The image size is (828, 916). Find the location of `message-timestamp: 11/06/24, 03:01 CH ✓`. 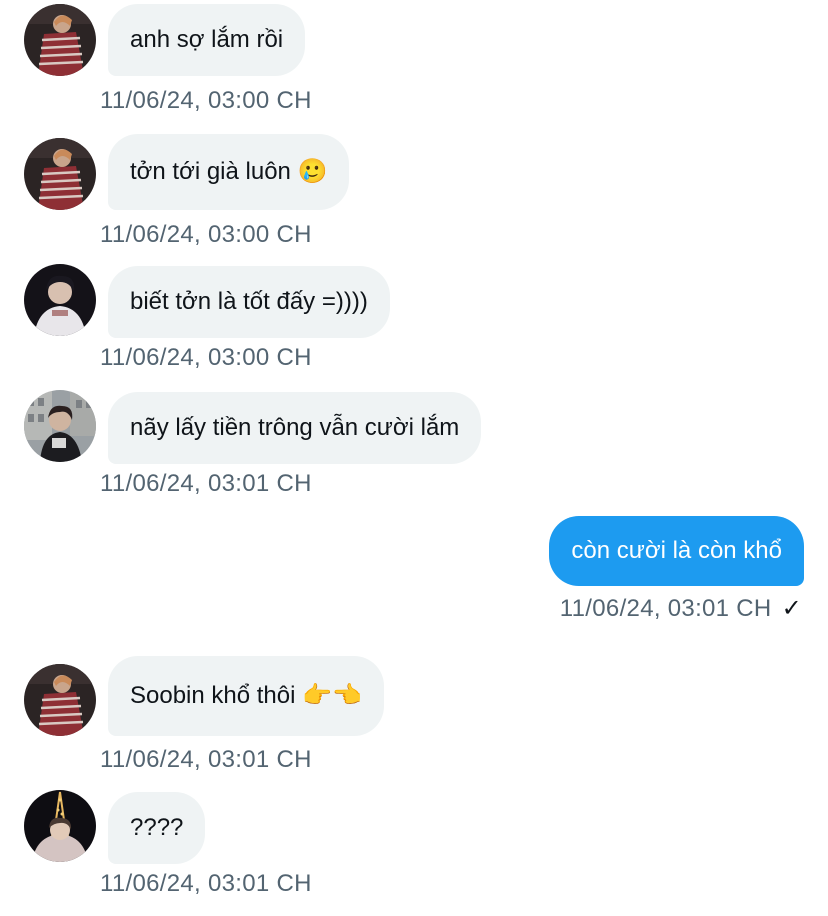

message-timestamp: 11/06/24, 03:01 CH ✓ is located at coordinates (681, 608).